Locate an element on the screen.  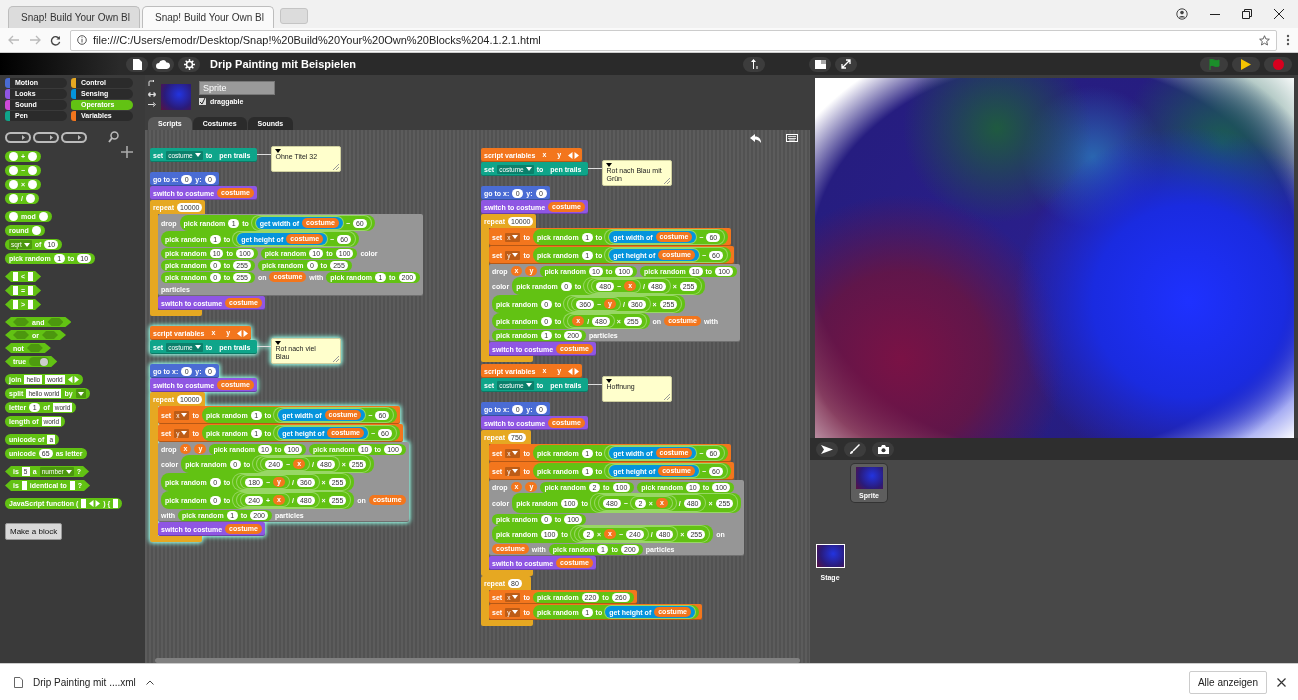
paintbrush-icon is located at coordinates (855, 449).